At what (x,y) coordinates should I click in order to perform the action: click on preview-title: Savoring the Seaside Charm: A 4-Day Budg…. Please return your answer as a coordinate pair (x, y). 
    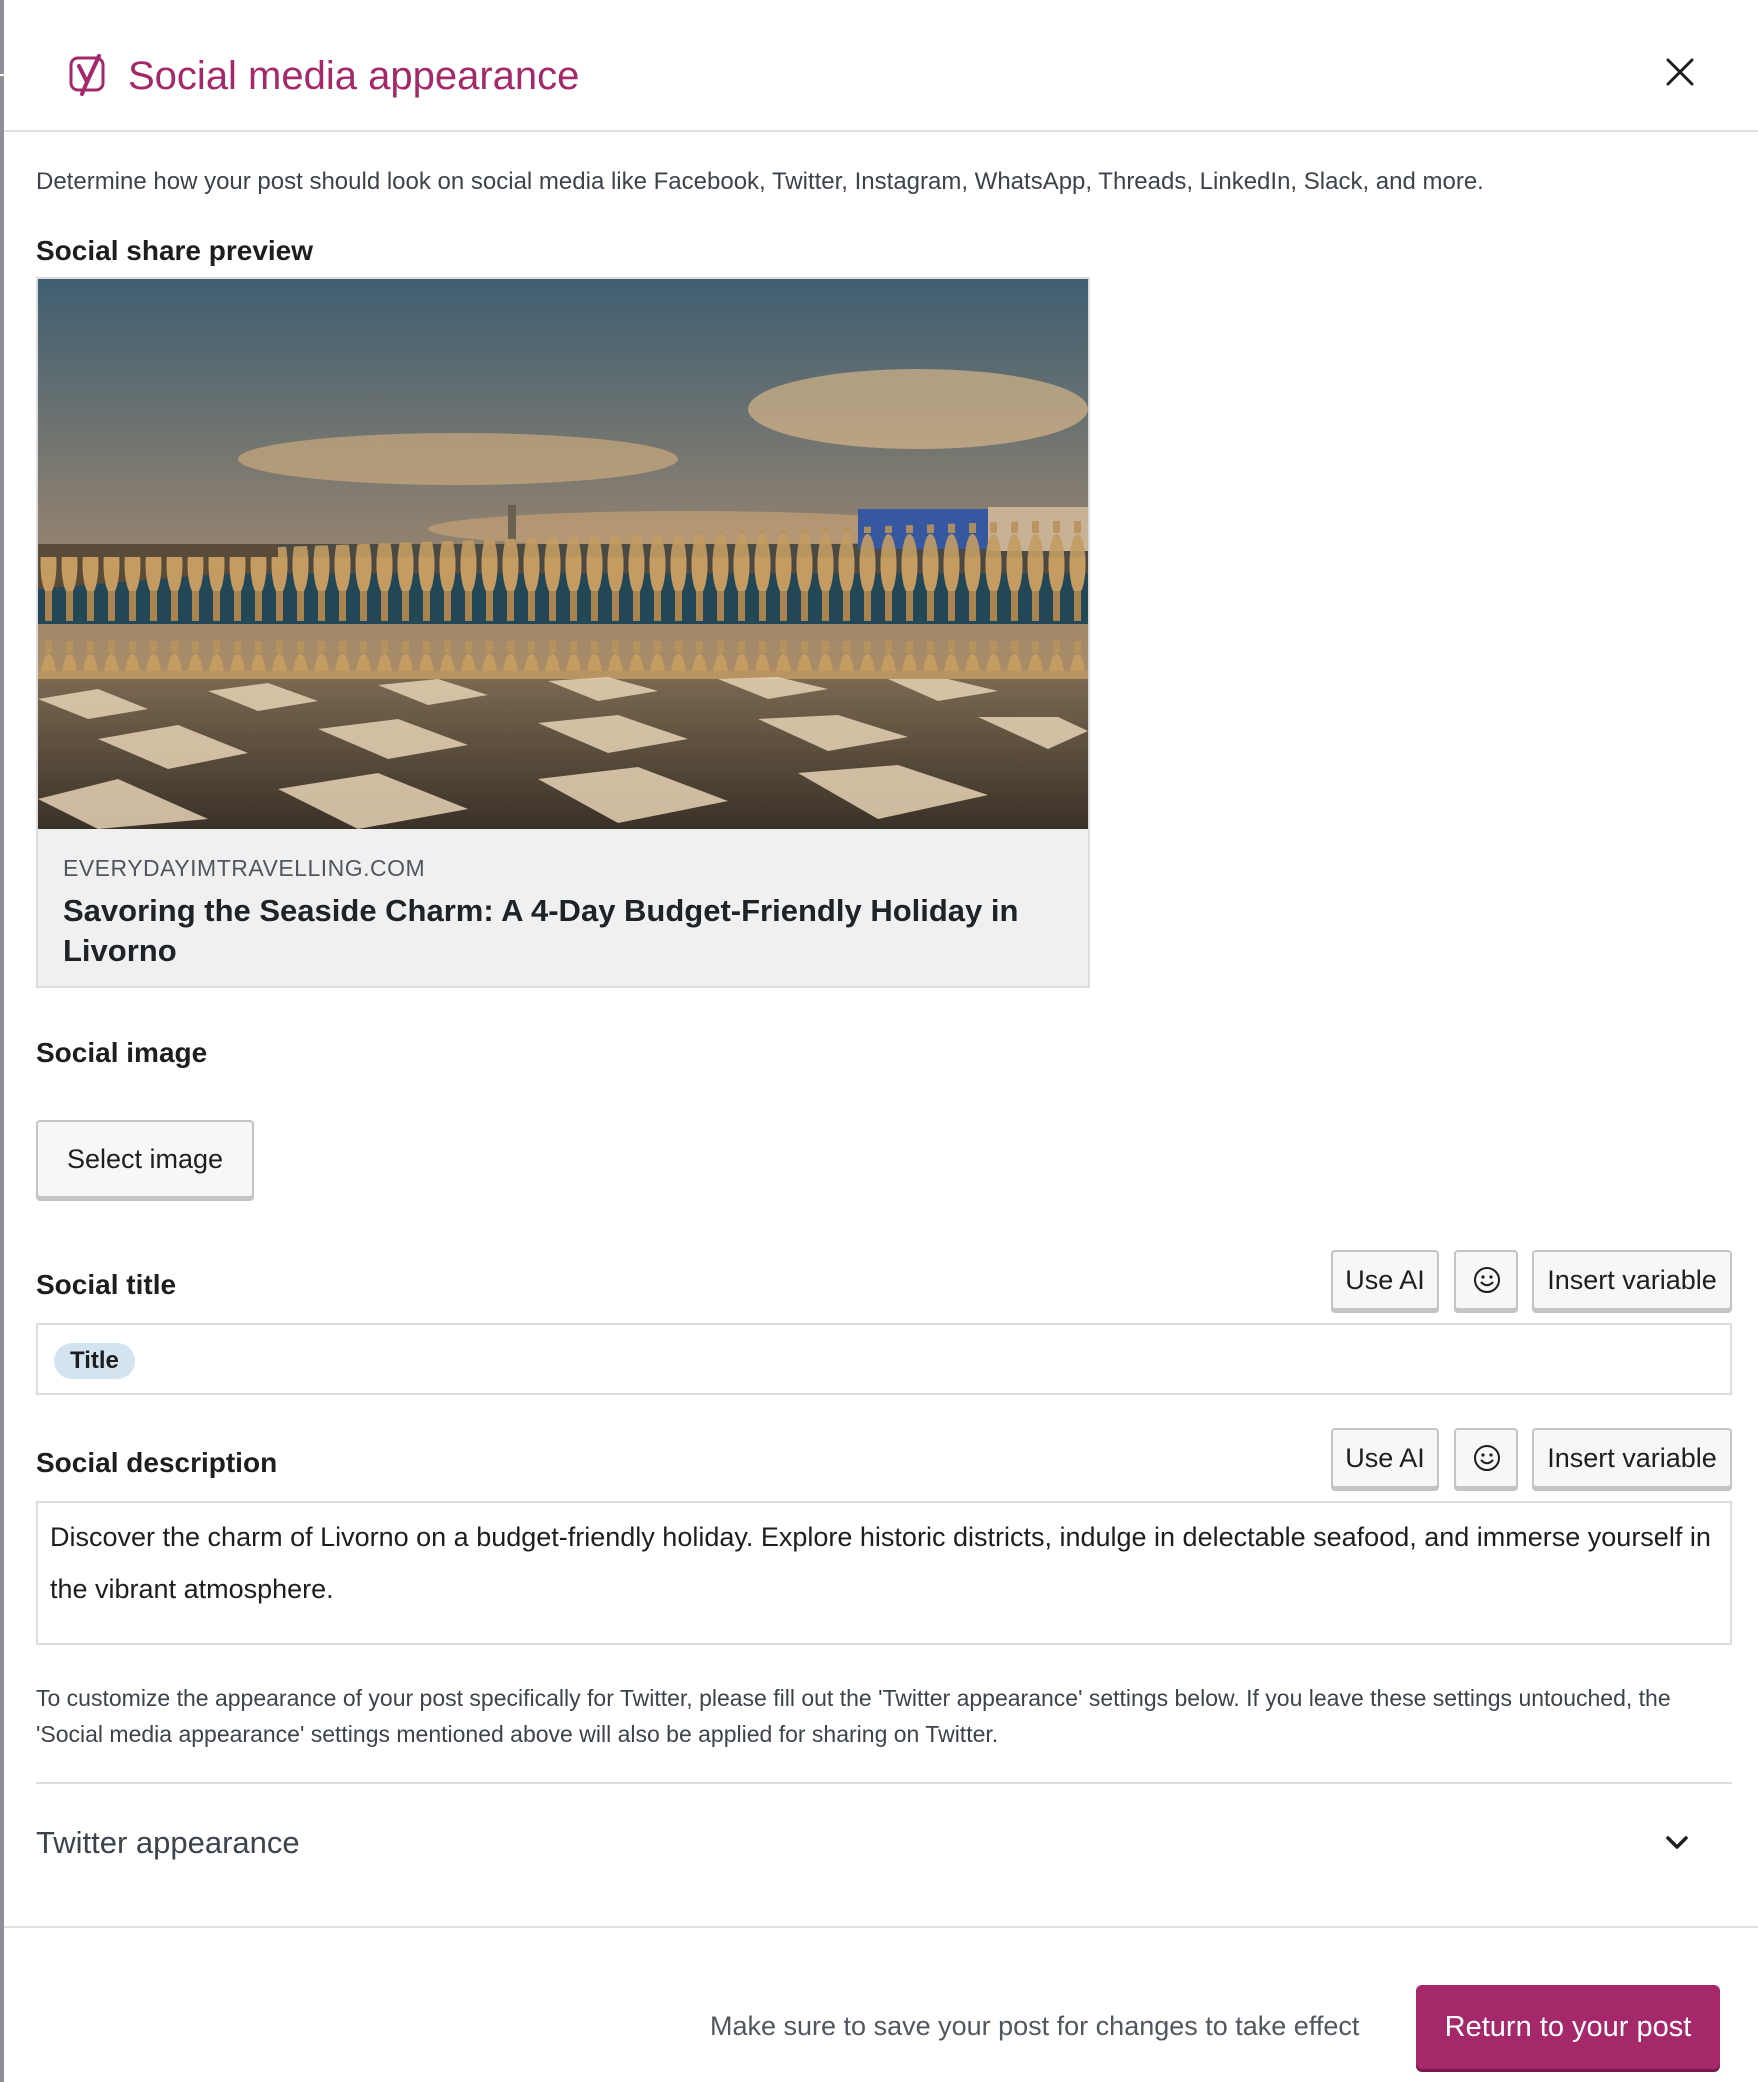
    Looking at the image, I should click on (541, 930).